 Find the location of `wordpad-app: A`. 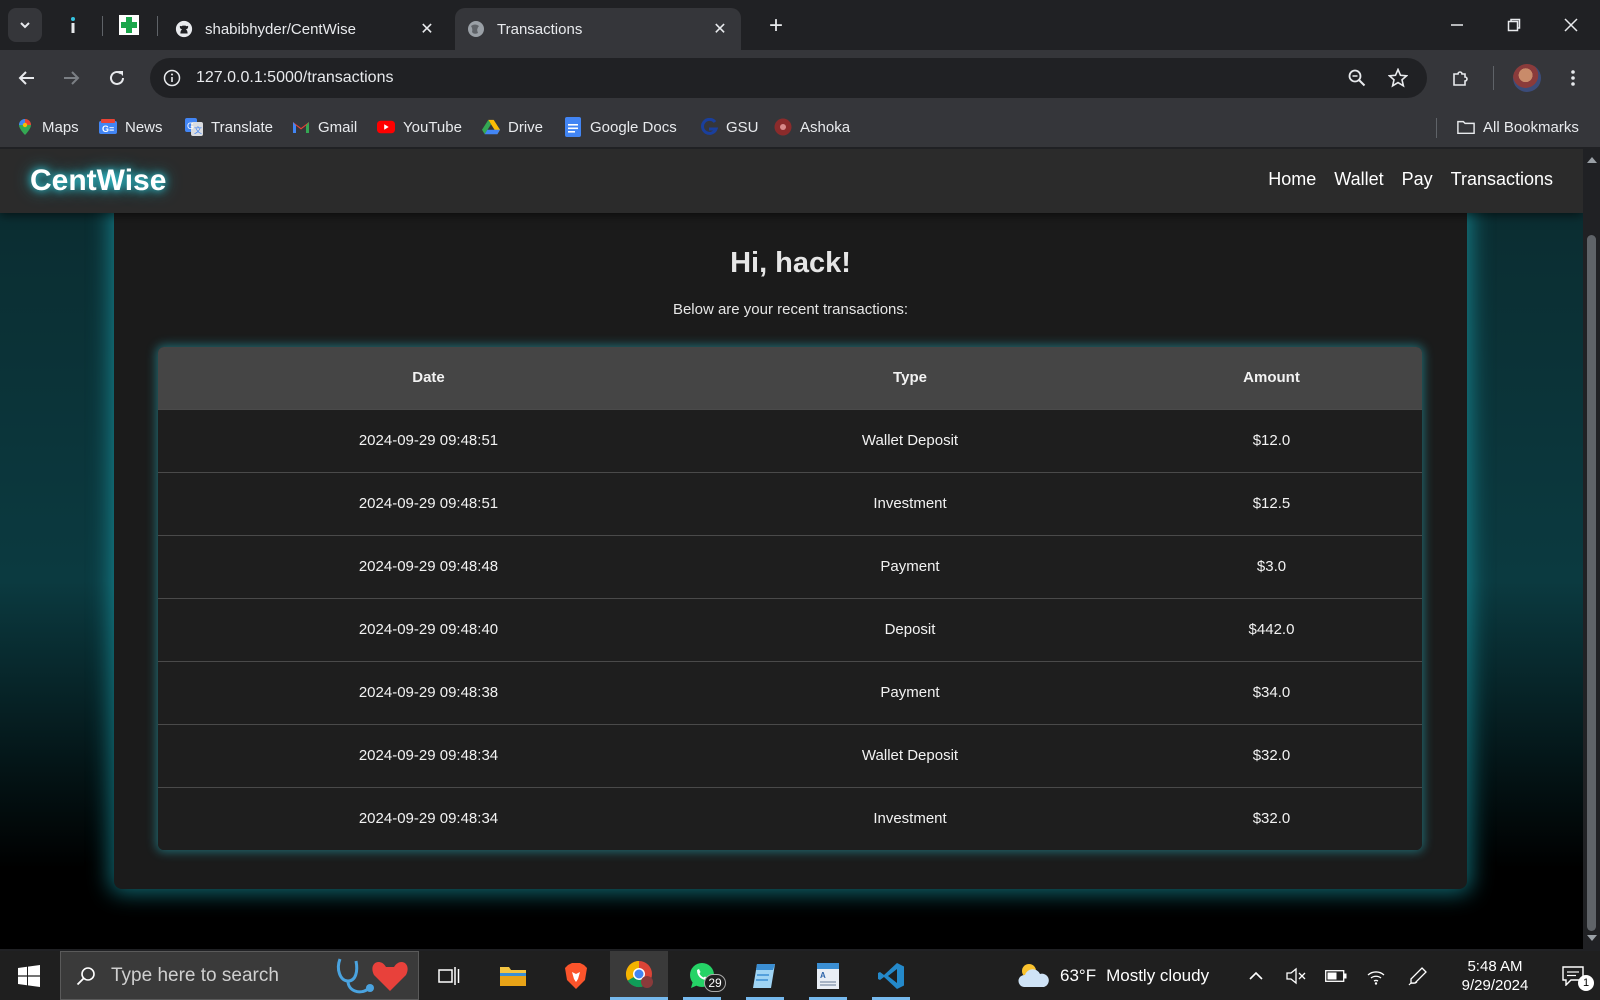

wordpad-app: A is located at coordinates (828, 975).